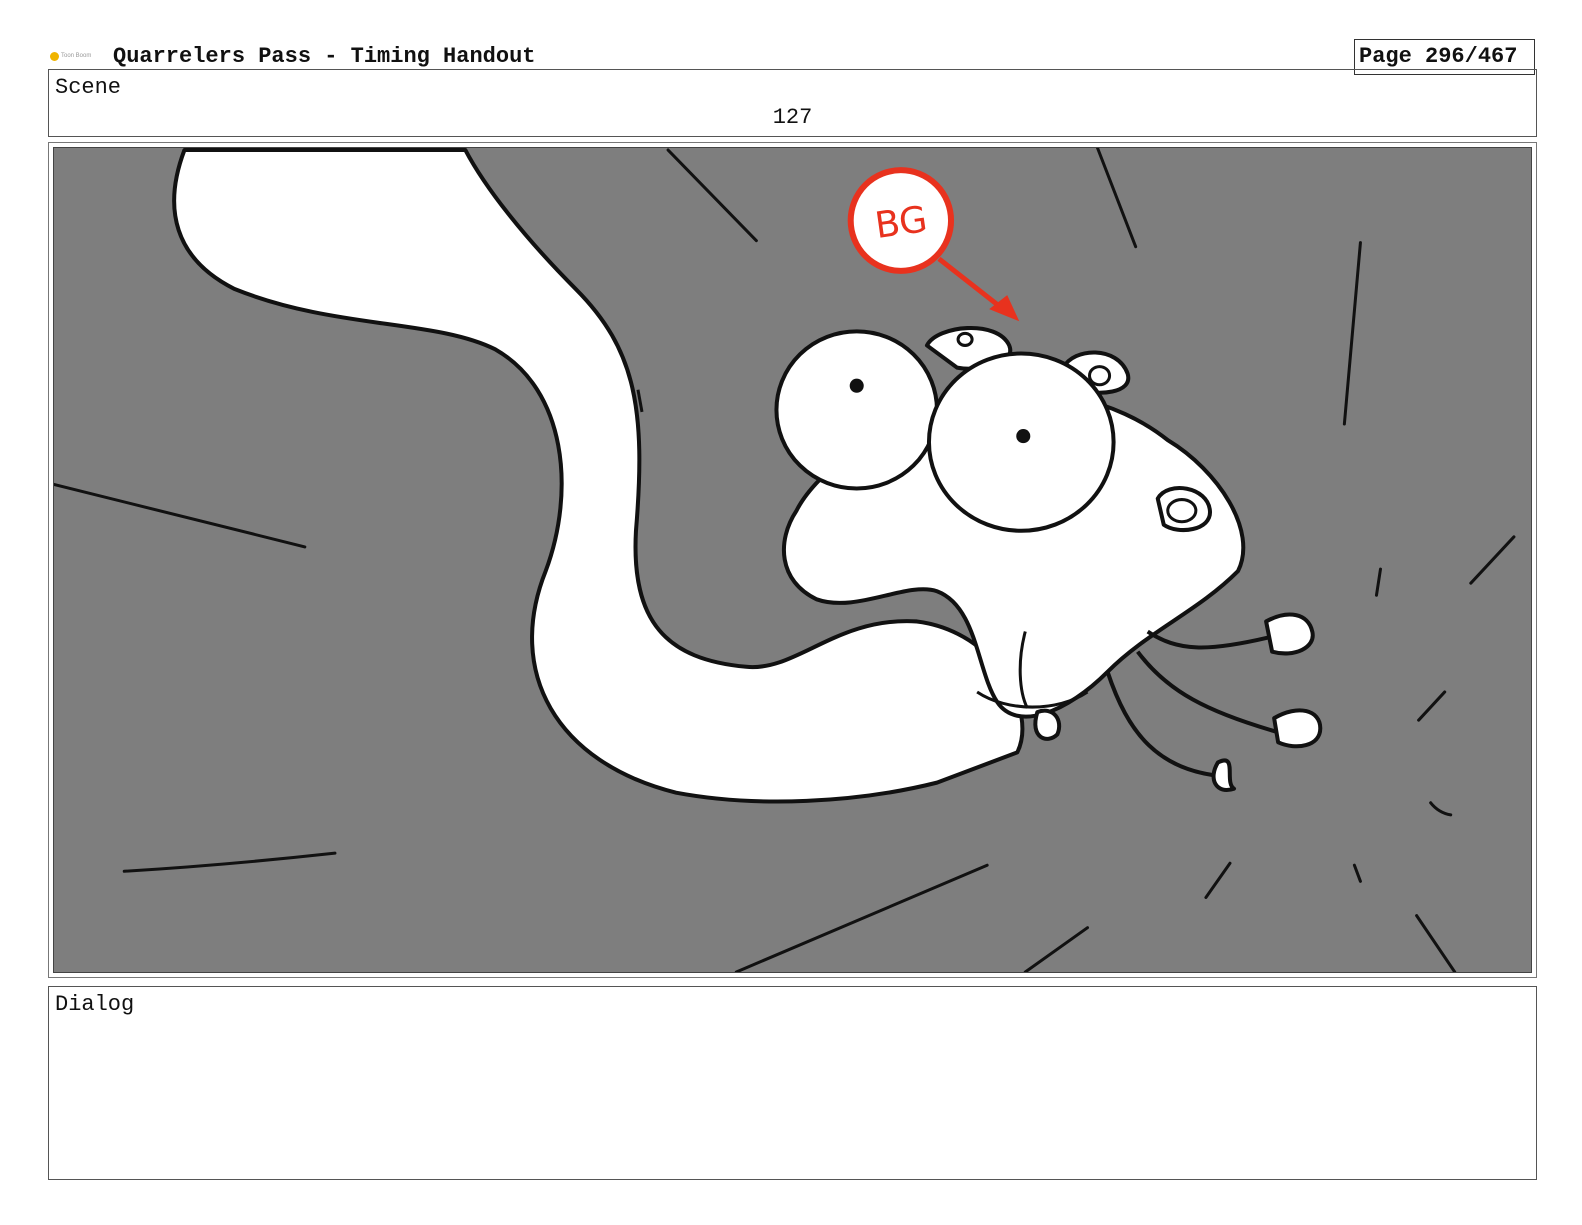 This screenshot has height=1225, width=1582. Describe the element at coordinates (1047, 724) in the screenshot. I see `creature-small-hand` at that location.